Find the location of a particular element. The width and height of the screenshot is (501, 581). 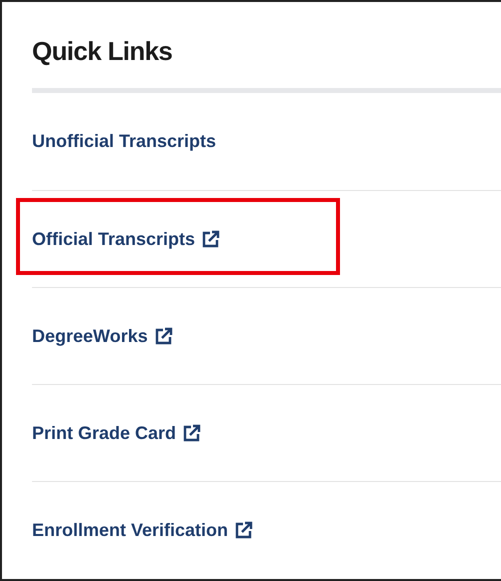

quick-link: Enrollment Verification is located at coordinates (143, 530).